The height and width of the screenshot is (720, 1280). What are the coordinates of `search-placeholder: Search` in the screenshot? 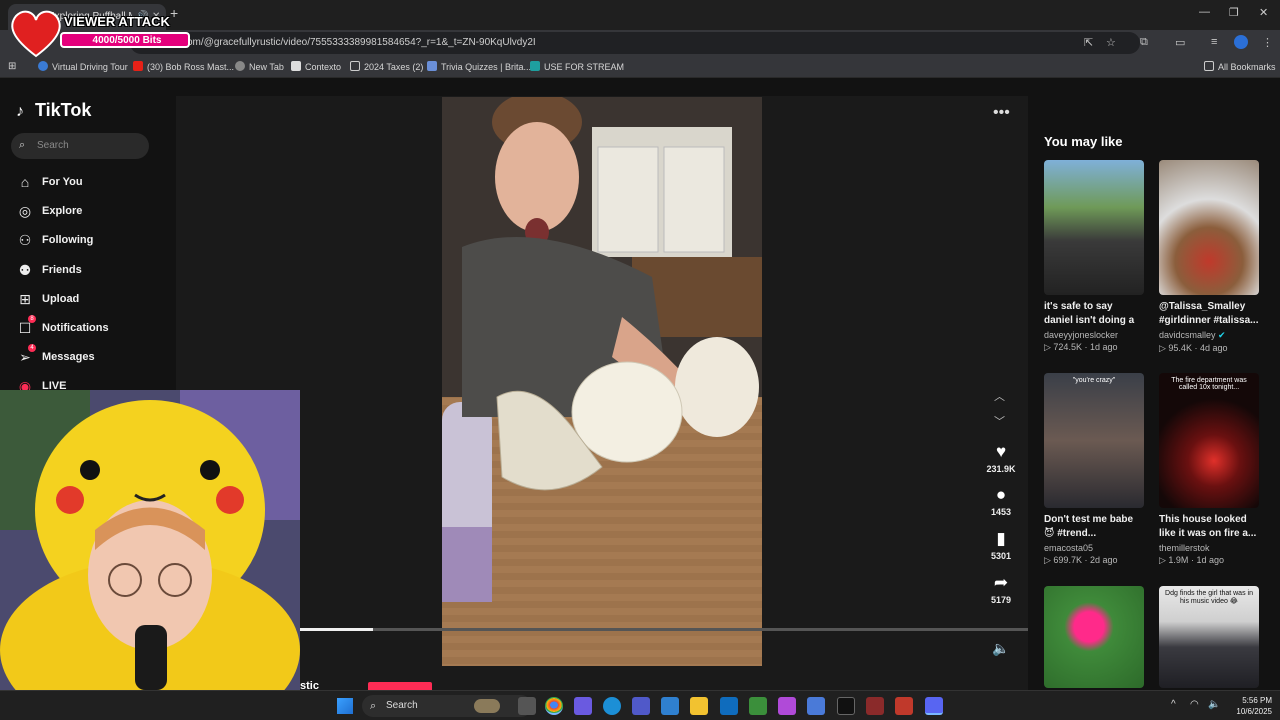 It's located at (53, 145).